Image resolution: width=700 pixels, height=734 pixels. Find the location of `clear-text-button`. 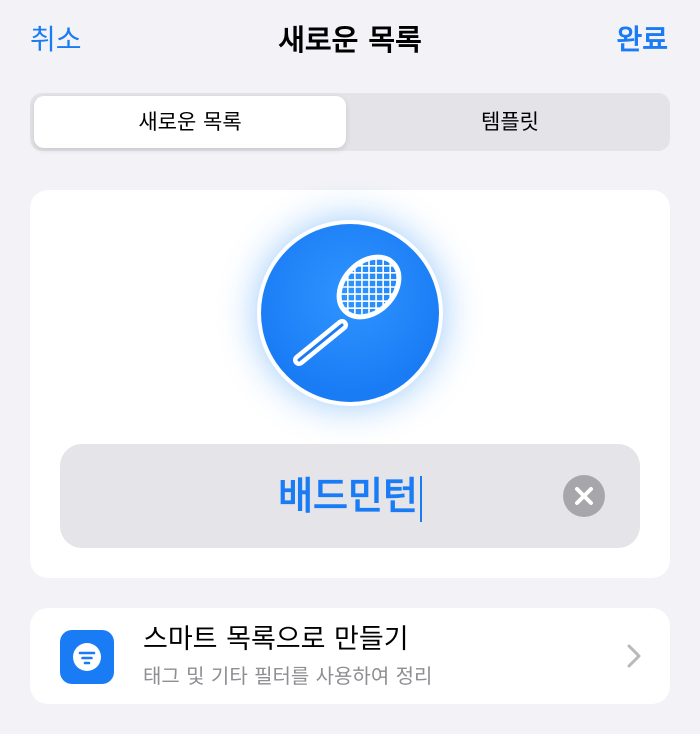

clear-text-button is located at coordinates (584, 496).